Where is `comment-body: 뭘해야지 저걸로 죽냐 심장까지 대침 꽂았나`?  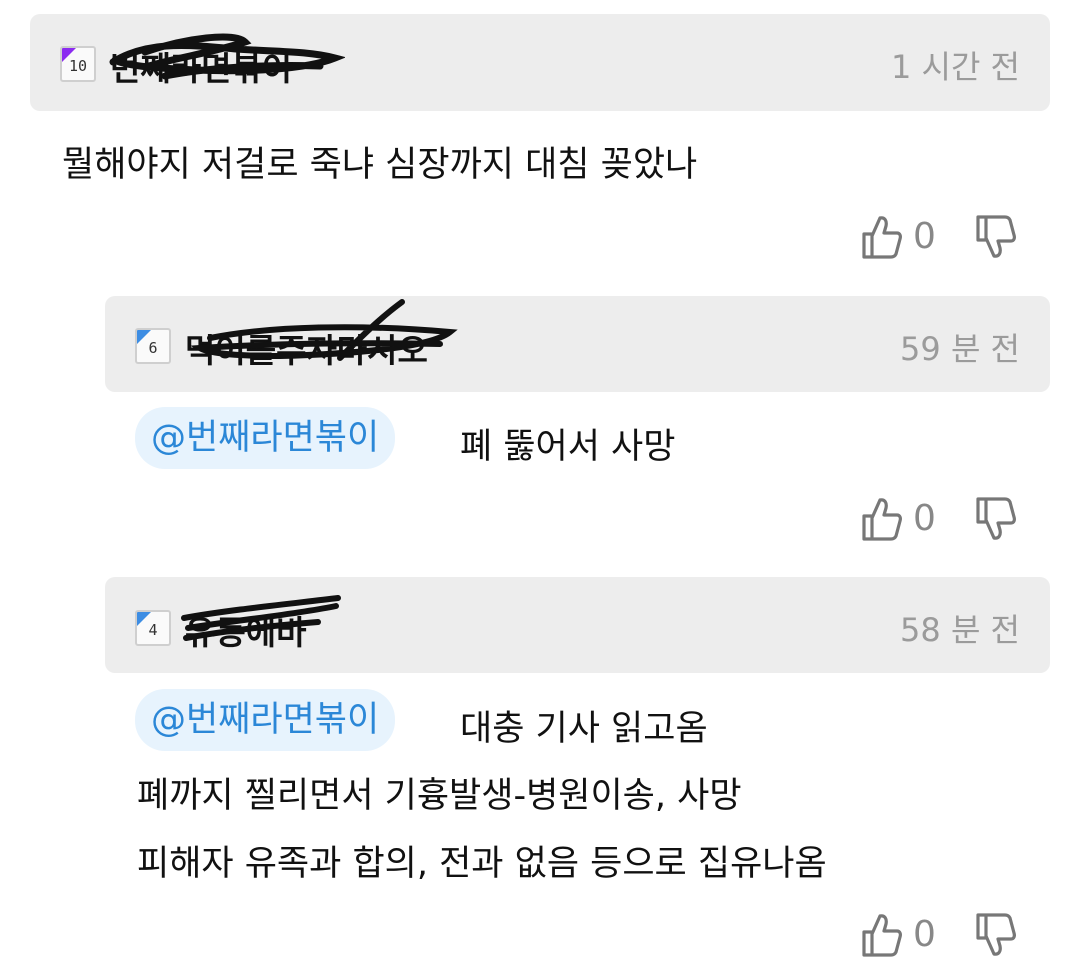 comment-body: 뭘해야지 저걸로 죽냐 심장까지 대침 꽂았나 is located at coordinates (380, 165).